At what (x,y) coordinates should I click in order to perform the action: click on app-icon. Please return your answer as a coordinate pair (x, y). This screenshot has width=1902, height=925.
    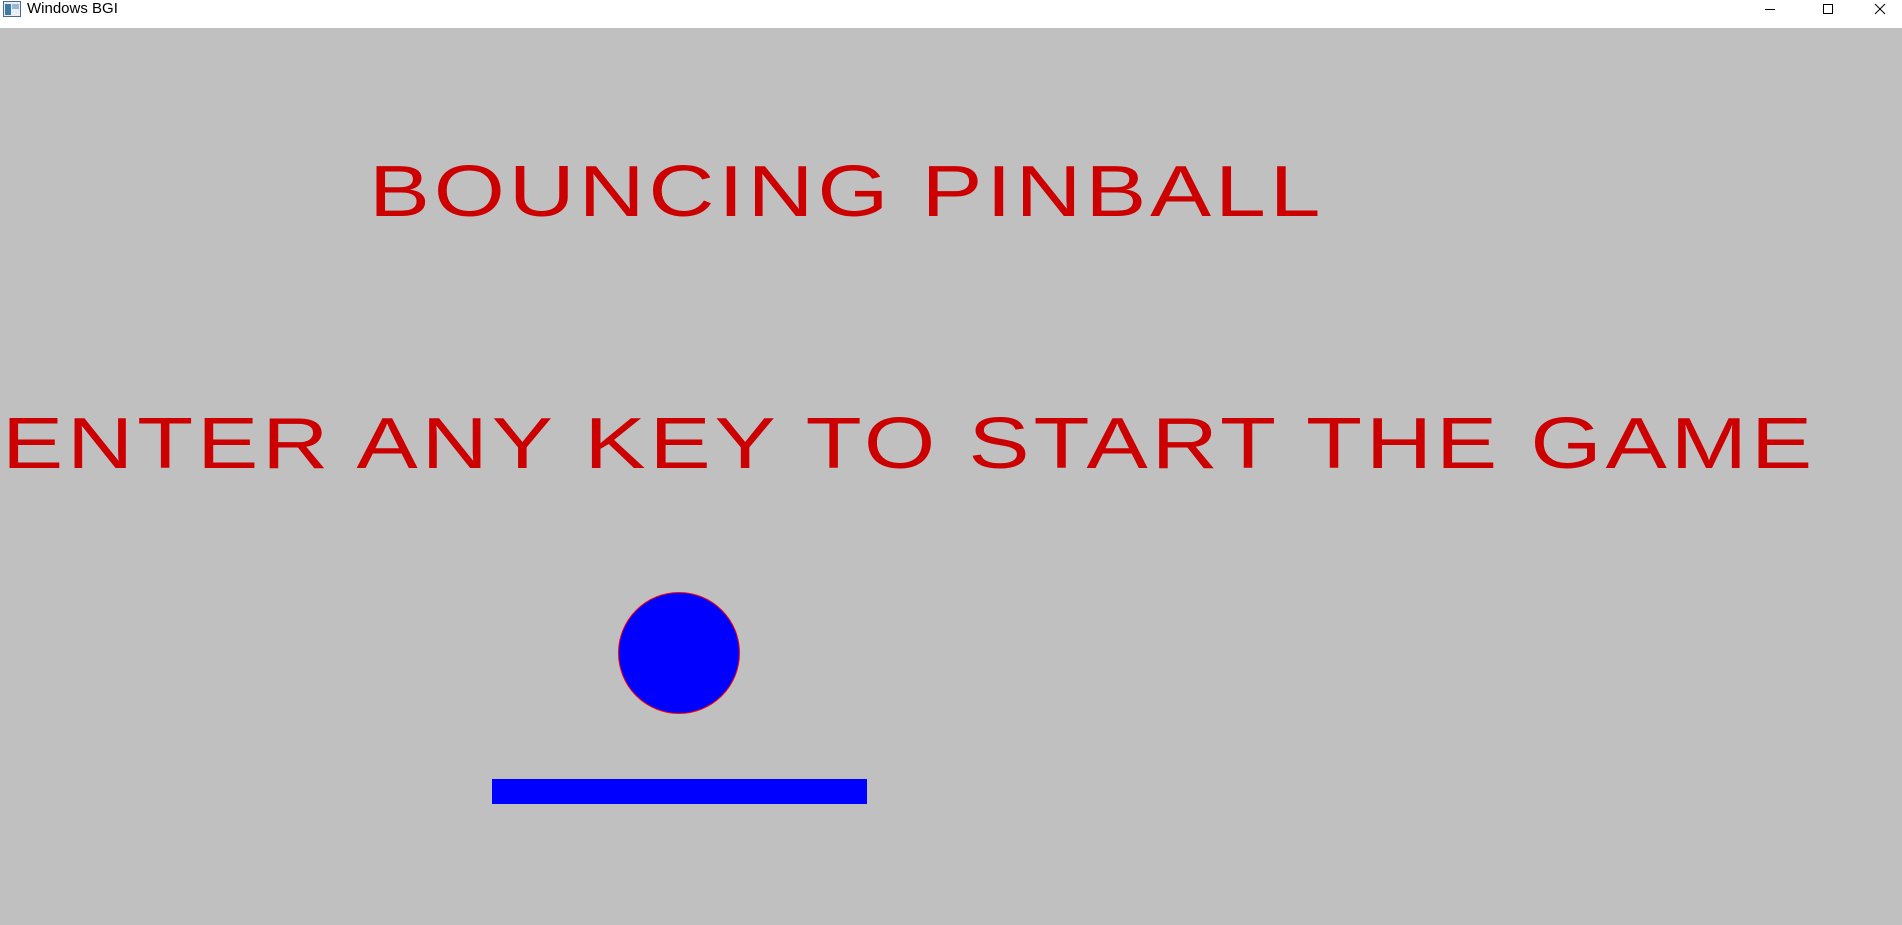
    Looking at the image, I should click on (12, 9).